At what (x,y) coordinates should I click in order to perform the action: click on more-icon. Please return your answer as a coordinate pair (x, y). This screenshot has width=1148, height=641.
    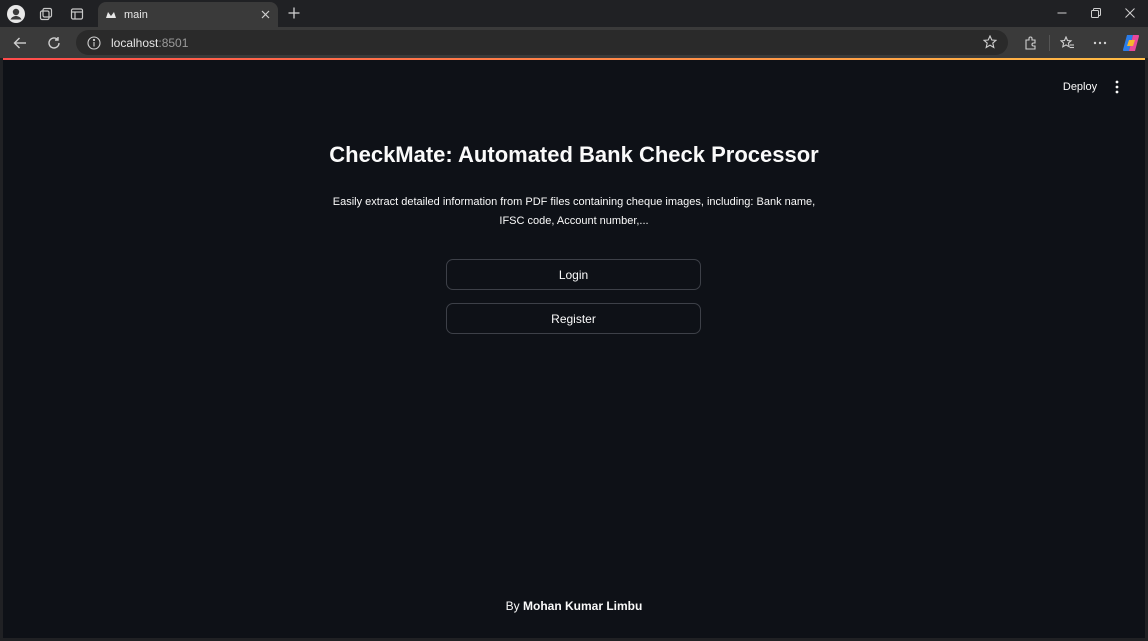
    Looking at the image, I should click on (1100, 43).